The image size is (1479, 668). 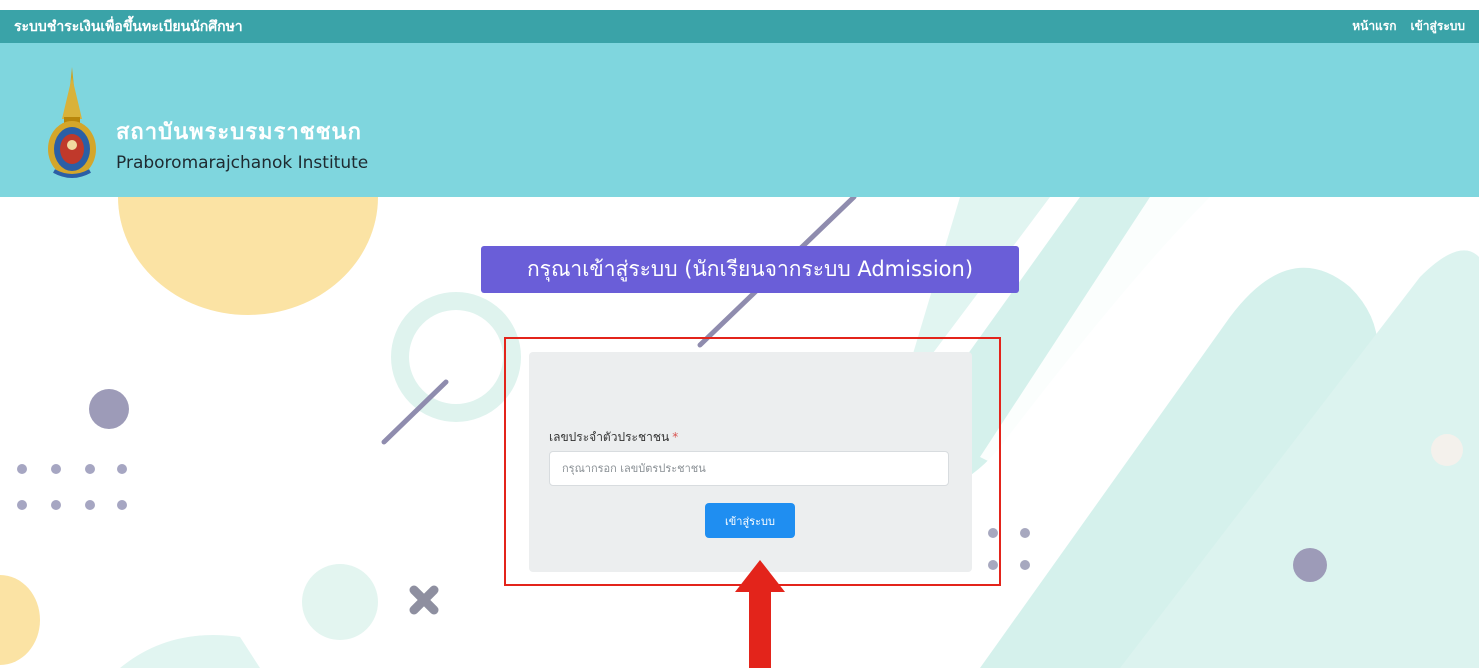 I want to click on app-title: ระบบชำระเงินเพื่อขึ้นทะเบียนนักศึกษา, so click(x=128, y=26).